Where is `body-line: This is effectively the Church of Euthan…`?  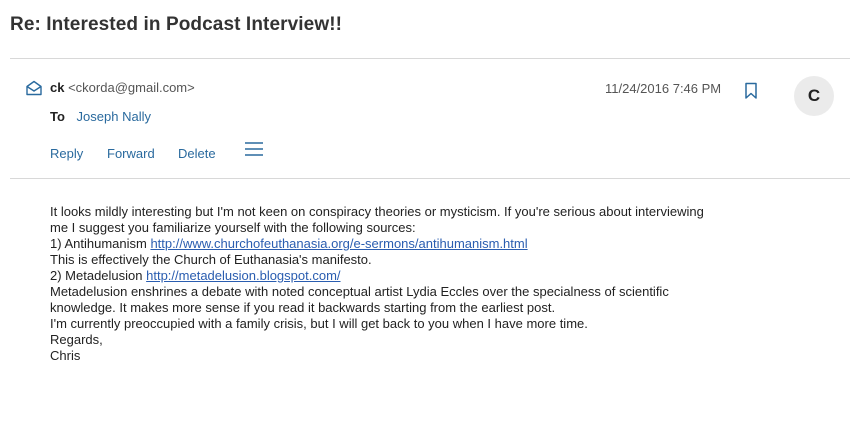
body-line: This is effectively the Church of Euthan… is located at coordinates (211, 259).